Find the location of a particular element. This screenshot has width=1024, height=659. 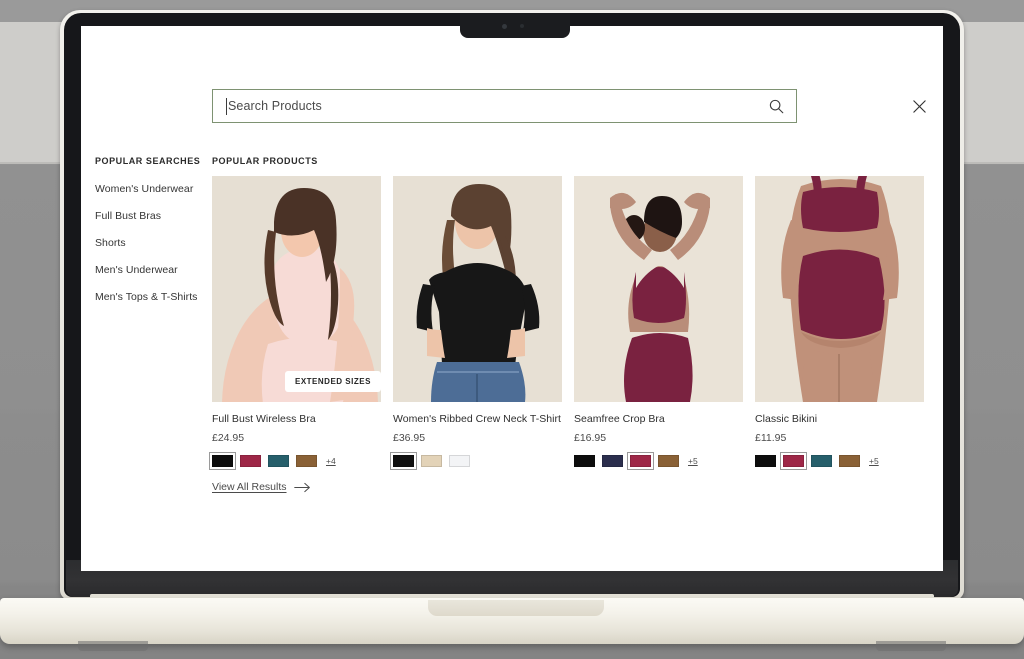

product-price: £16.95 is located at coordinates (590, 438).